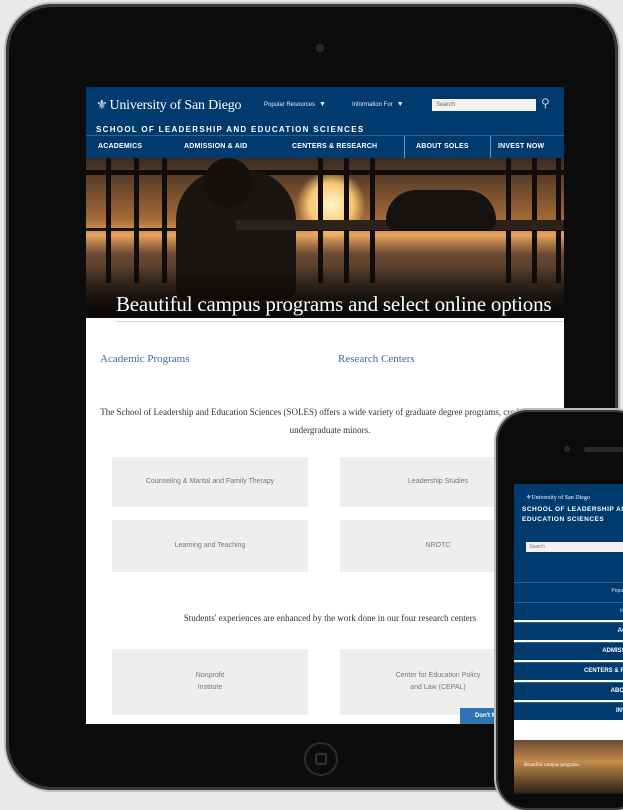 The image size is (623, 810). I want to click on site-logo: ⚜ University of San Diego, so click(169, 105).